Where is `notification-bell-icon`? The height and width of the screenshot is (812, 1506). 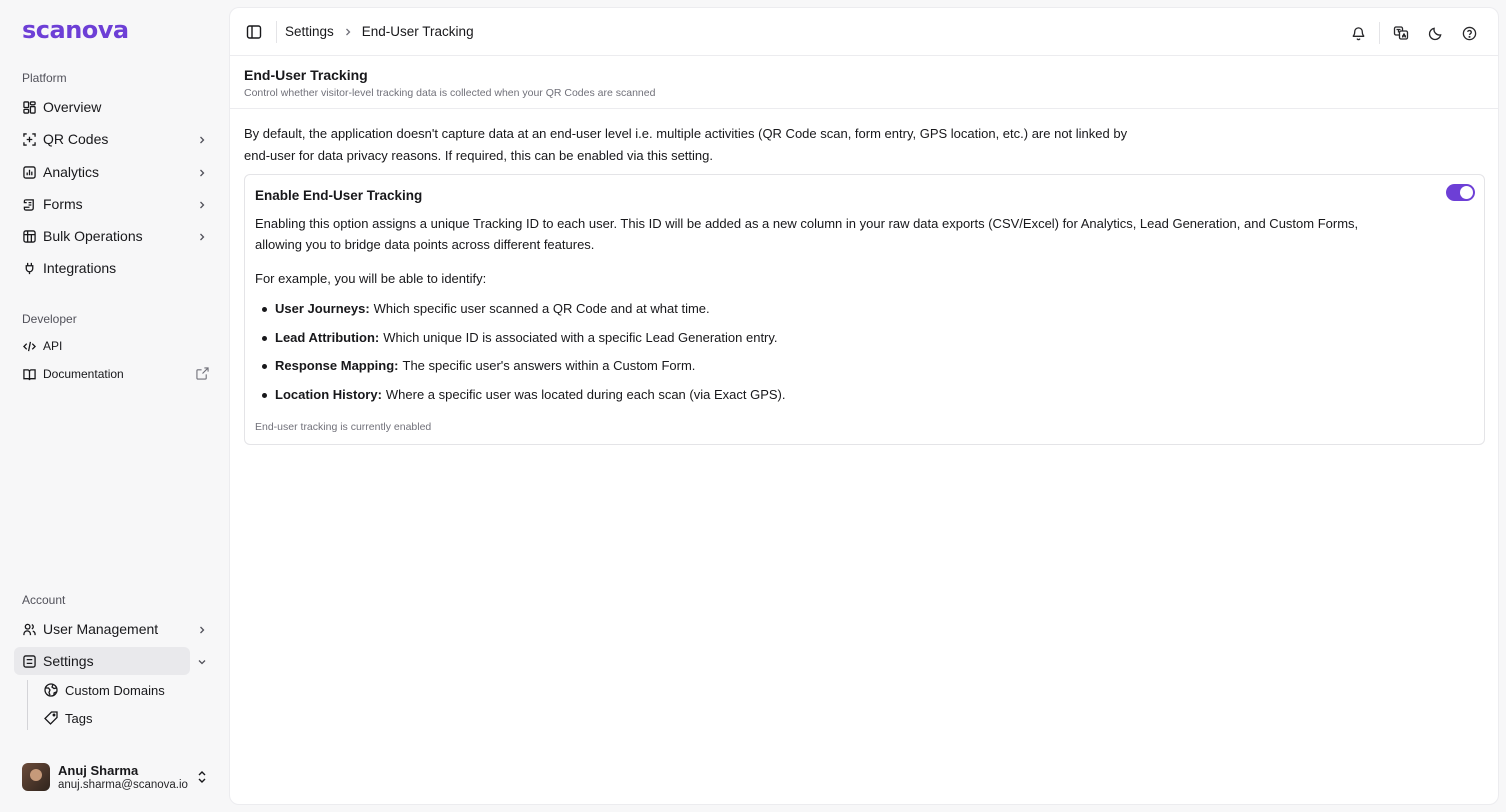 notification-bell-icon is located at coordinates (1358, 33).